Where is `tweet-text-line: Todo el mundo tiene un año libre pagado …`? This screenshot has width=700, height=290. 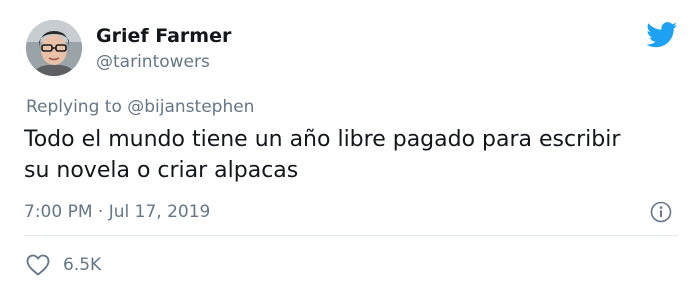 tweet-text-line: Todo el mundo tiene un año libre pagado … is located at coordinates (322, 139).